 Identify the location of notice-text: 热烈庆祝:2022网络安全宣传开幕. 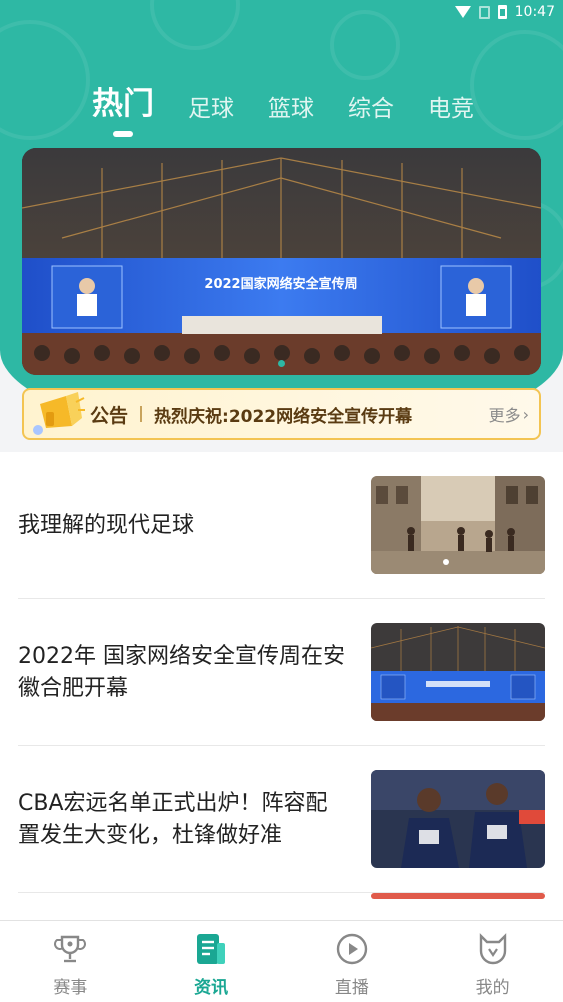
(321, 414).